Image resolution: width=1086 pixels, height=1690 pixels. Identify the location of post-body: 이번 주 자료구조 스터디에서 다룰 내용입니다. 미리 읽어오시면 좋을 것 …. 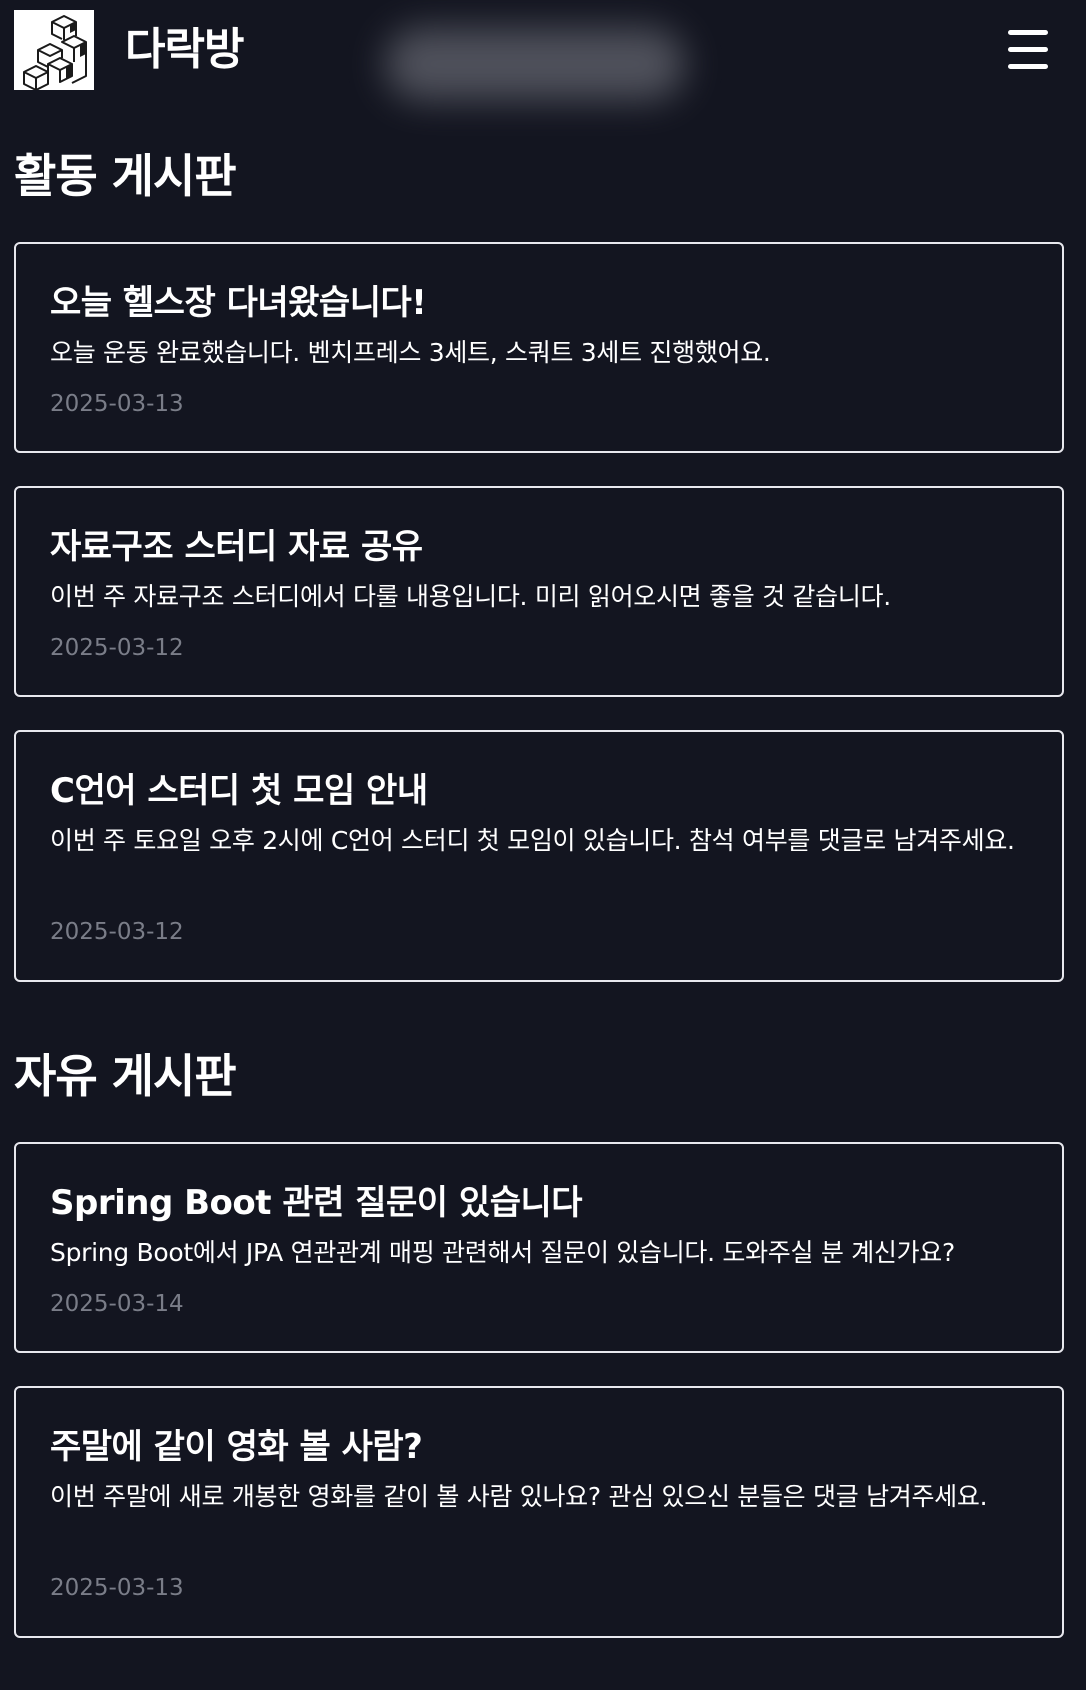
(470, 596).